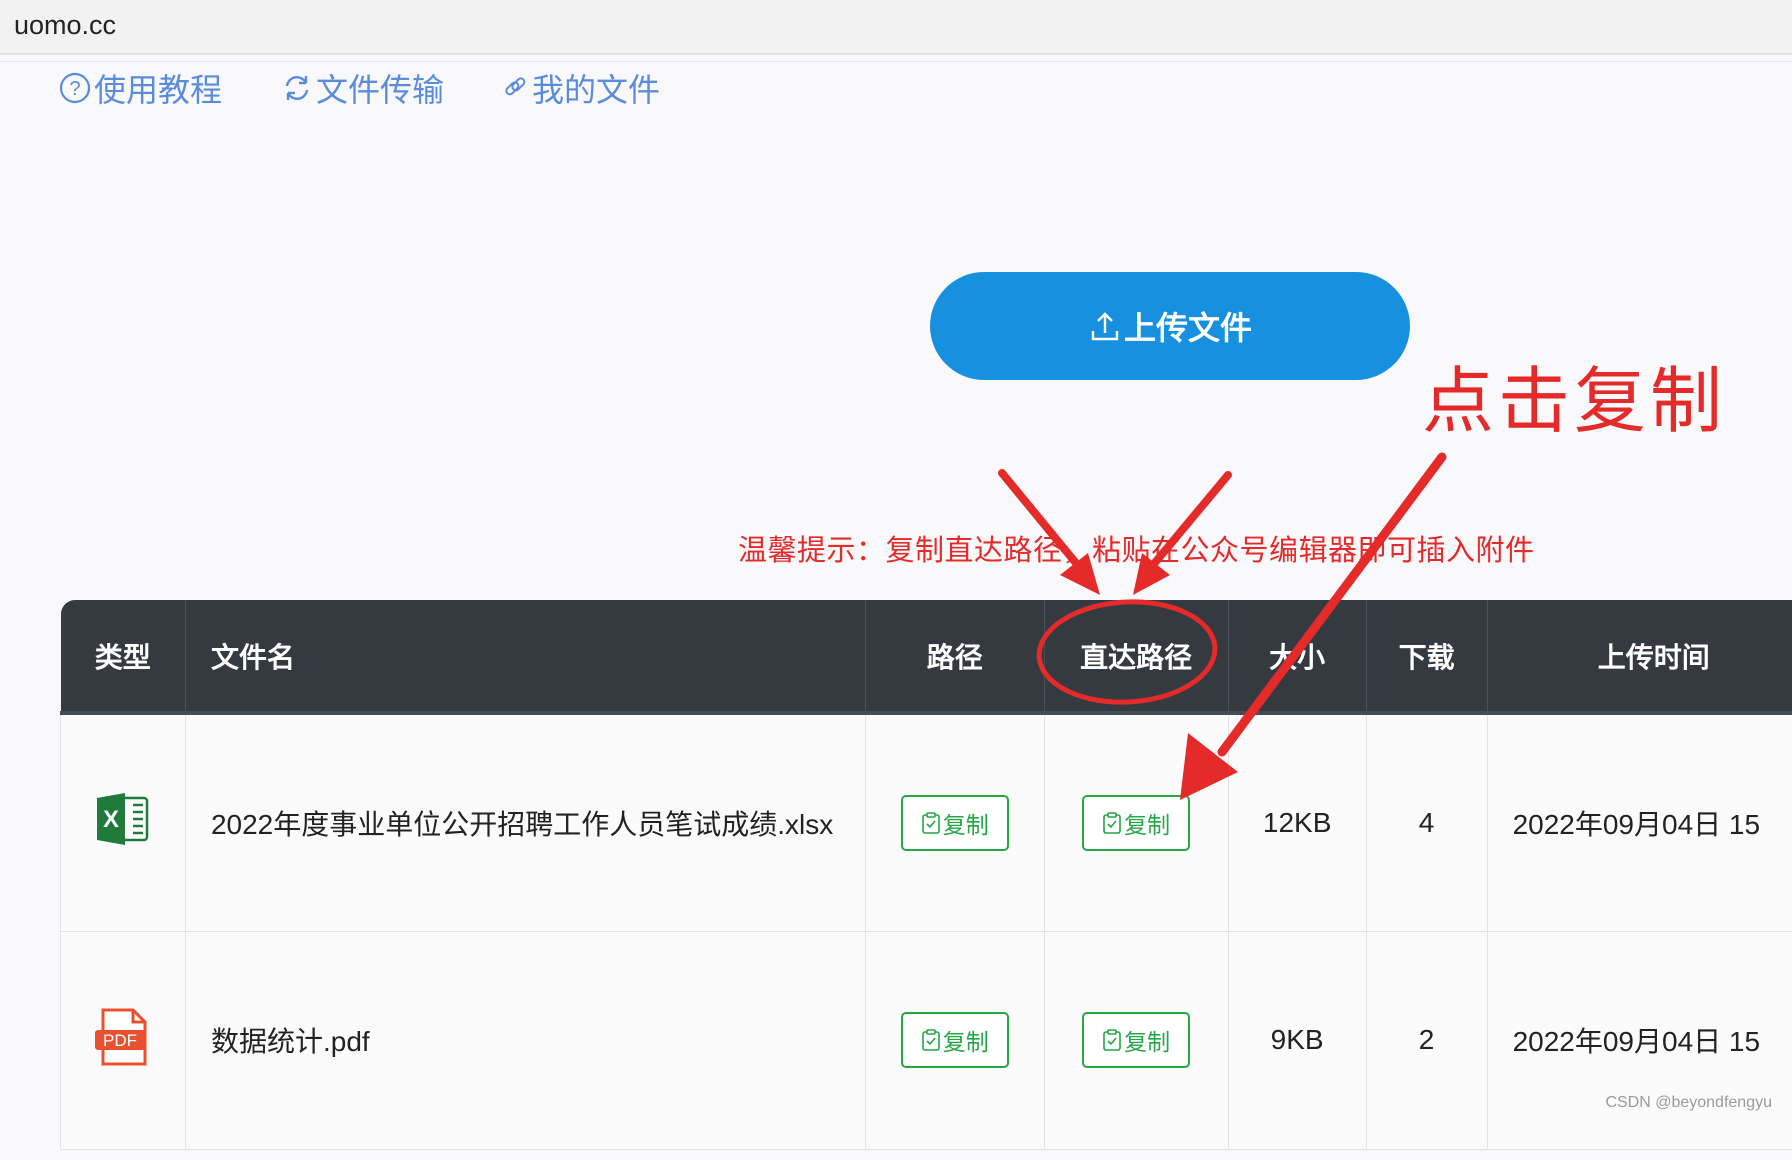 The height and width of the screenshot is (1160, 1792). What do you see at coordinates (954, 656) in the screenshot?
I see `col-path: 路径` at bounding box center [954, 656].